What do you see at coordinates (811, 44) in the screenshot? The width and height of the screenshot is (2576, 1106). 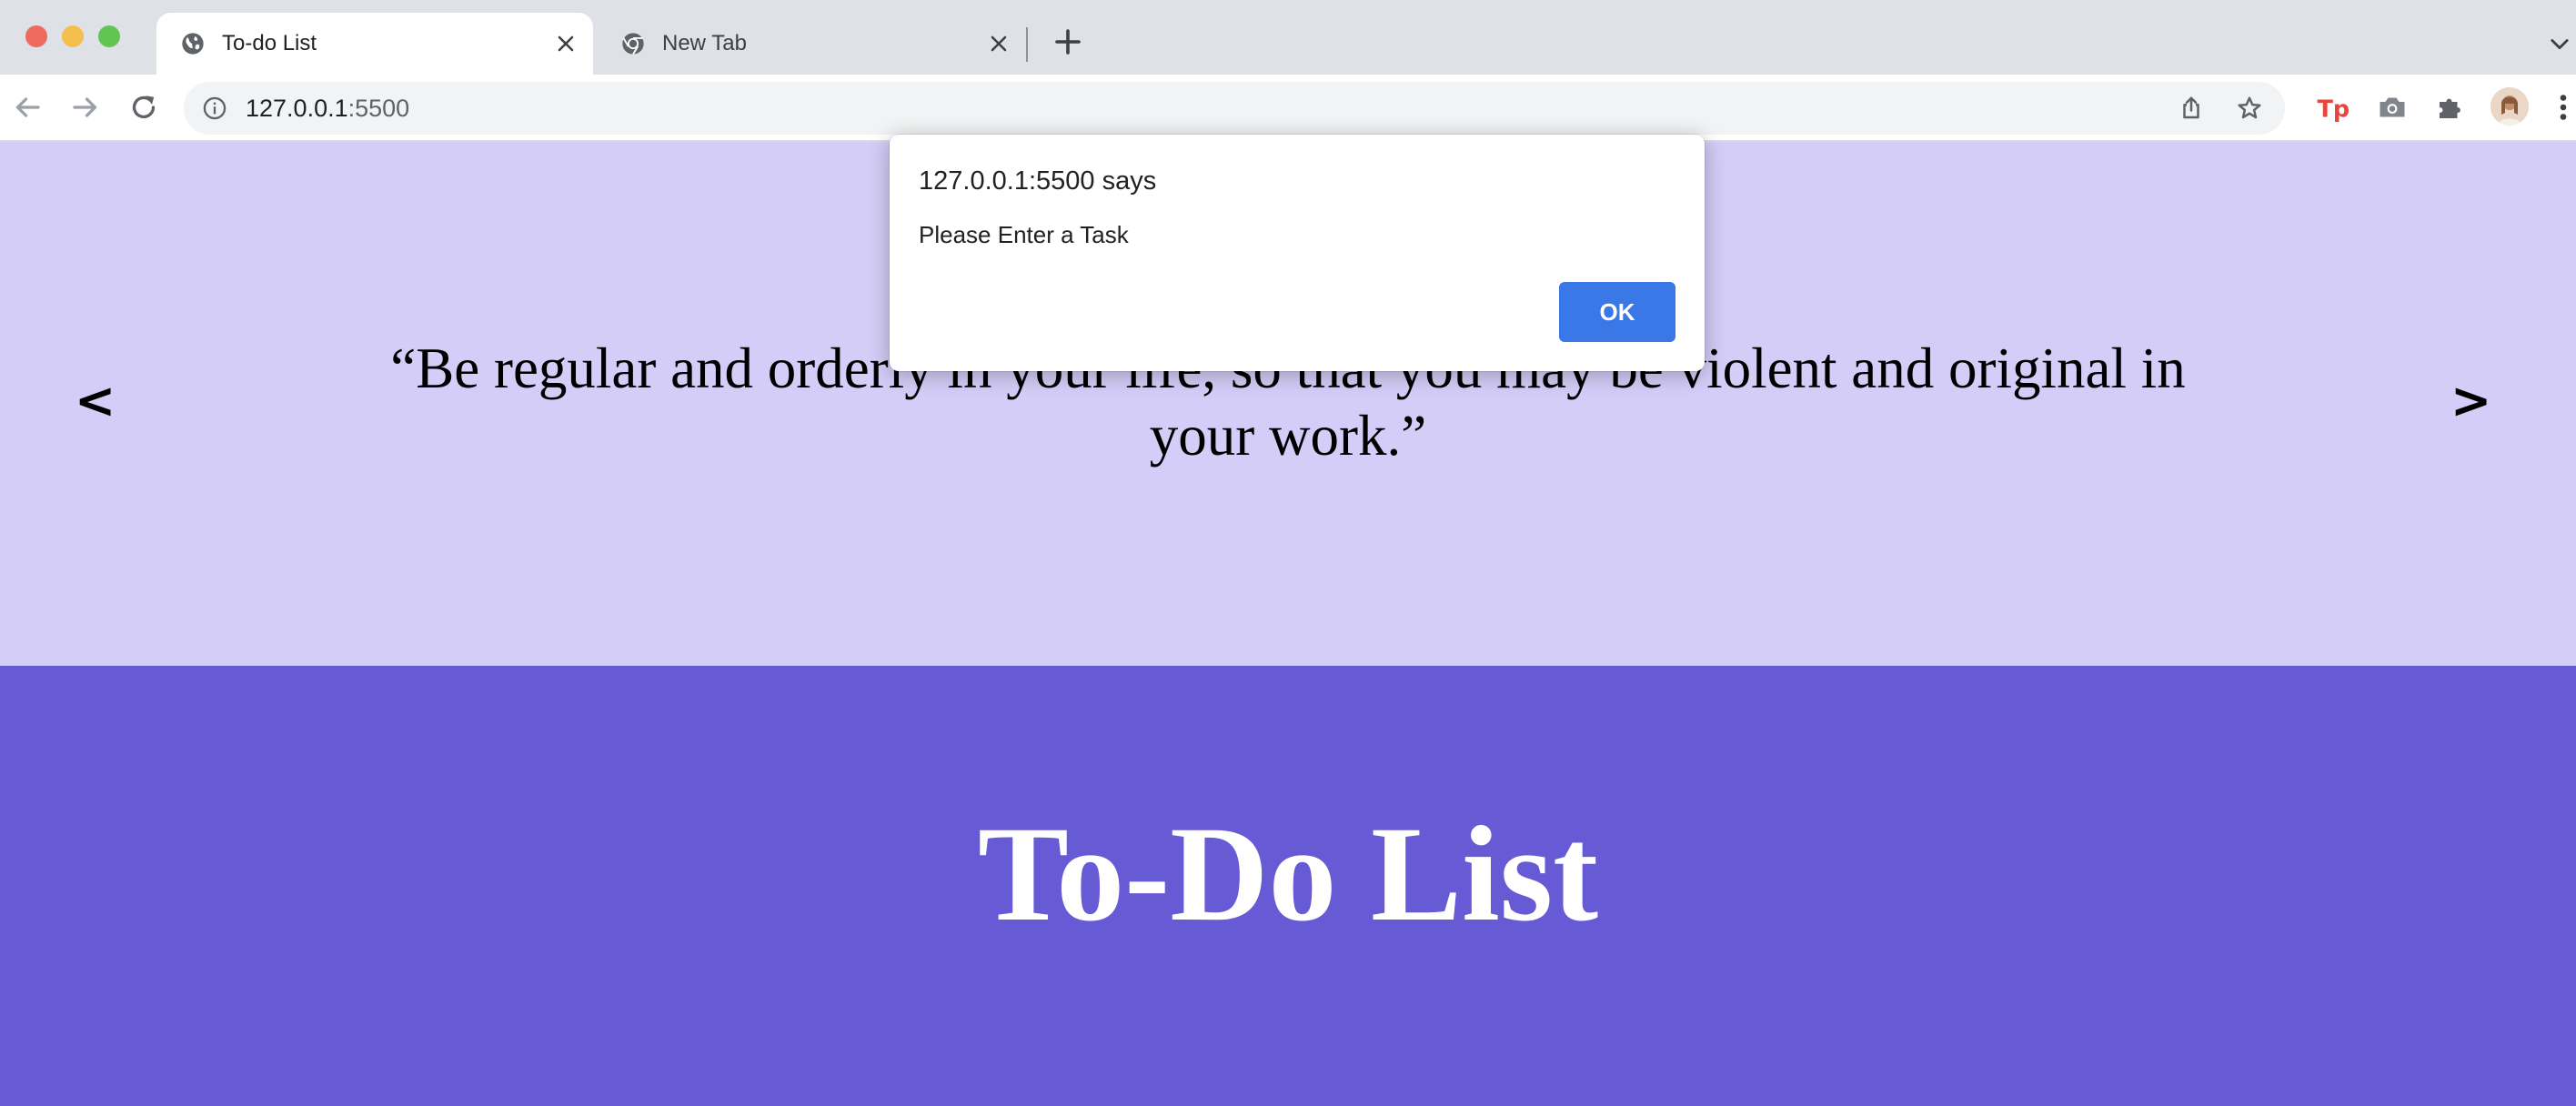 I see `tab-new-tab: New Tab` at bounding box center [811, 44].